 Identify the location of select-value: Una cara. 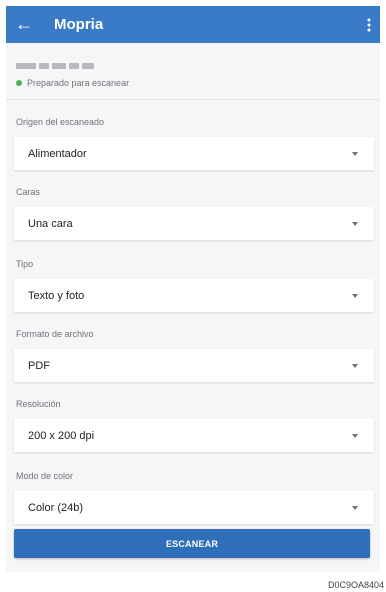
(50, 223).